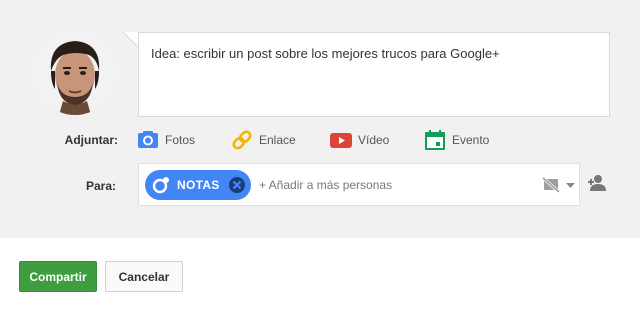  Describe the element at coordinates (144, 276) in the screenshot. I see `cancel-button: Cancelar` at that location.